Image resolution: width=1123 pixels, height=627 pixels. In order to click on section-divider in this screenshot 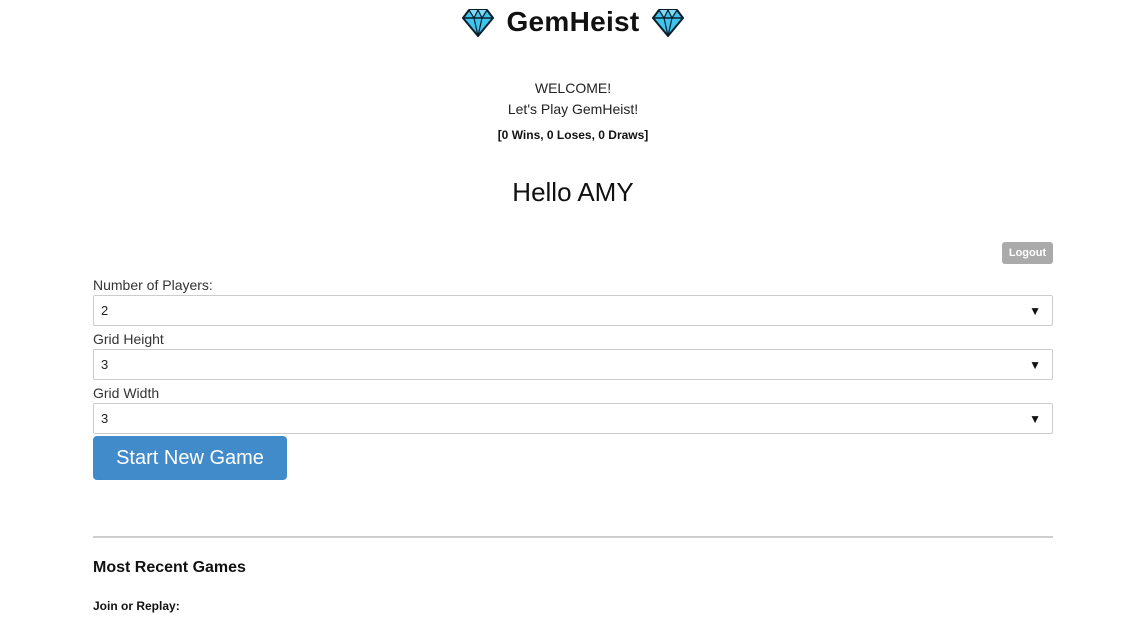, I will do `click(573, 537)`.